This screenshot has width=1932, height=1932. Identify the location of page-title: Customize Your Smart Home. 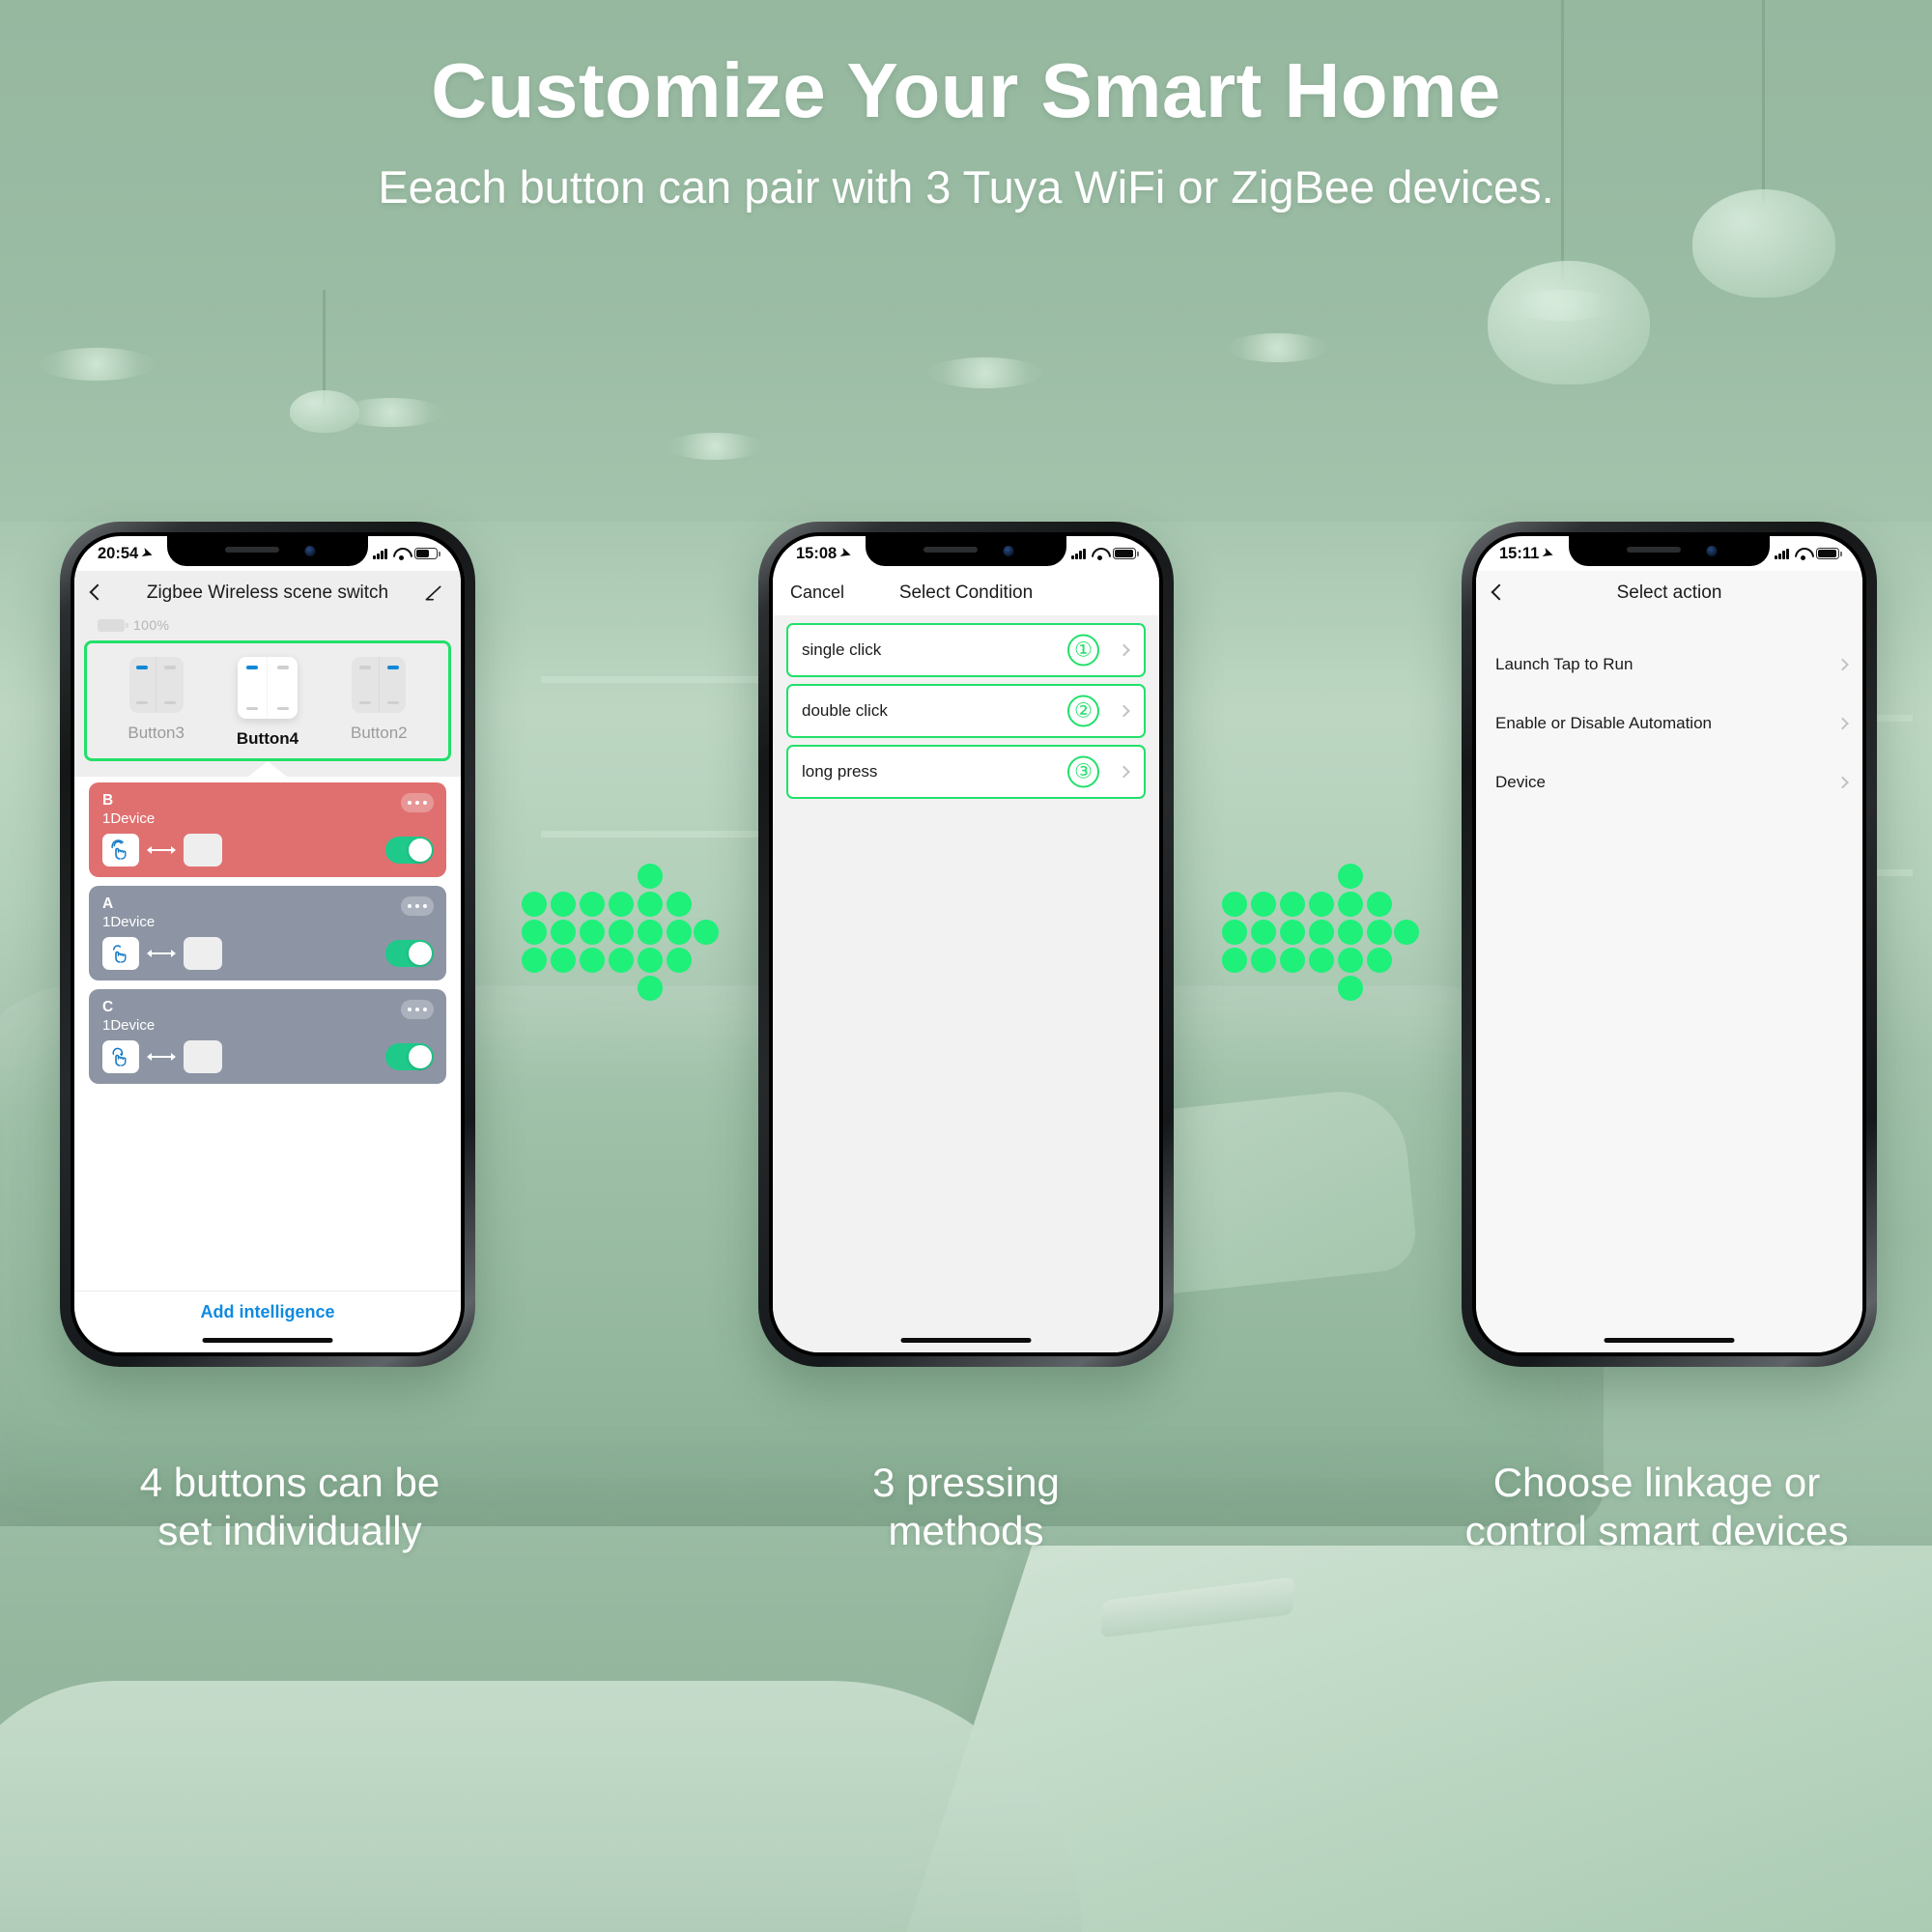
(966, 90).